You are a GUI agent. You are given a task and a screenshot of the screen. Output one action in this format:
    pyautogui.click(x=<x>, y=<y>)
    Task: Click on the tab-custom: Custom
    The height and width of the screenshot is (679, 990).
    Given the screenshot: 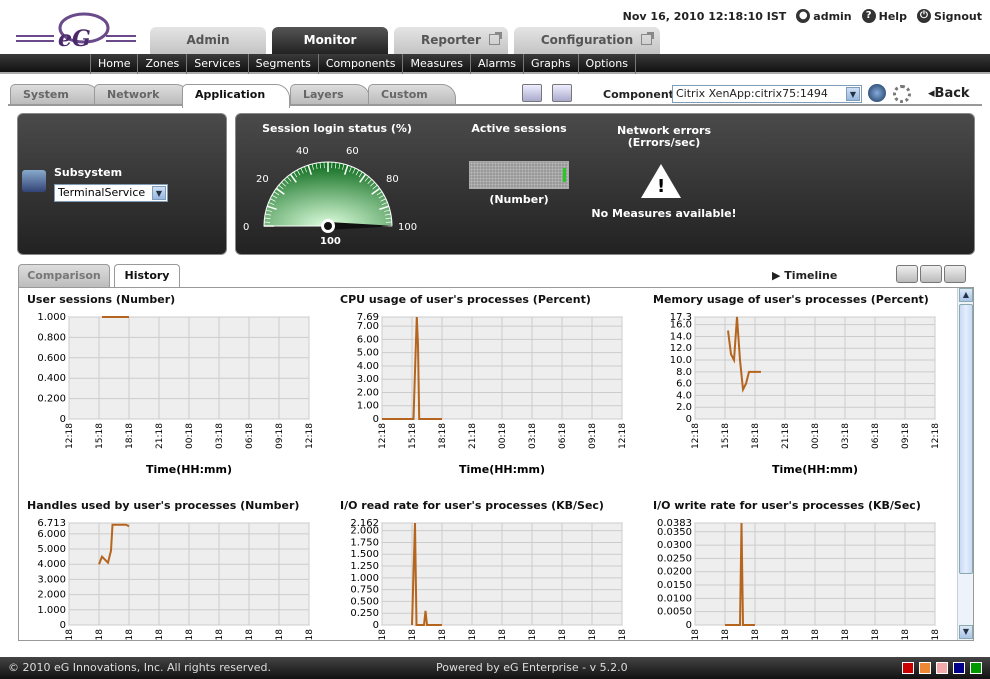 What is the action you would take?
    pyautogui.click(x=412, y=95)
    